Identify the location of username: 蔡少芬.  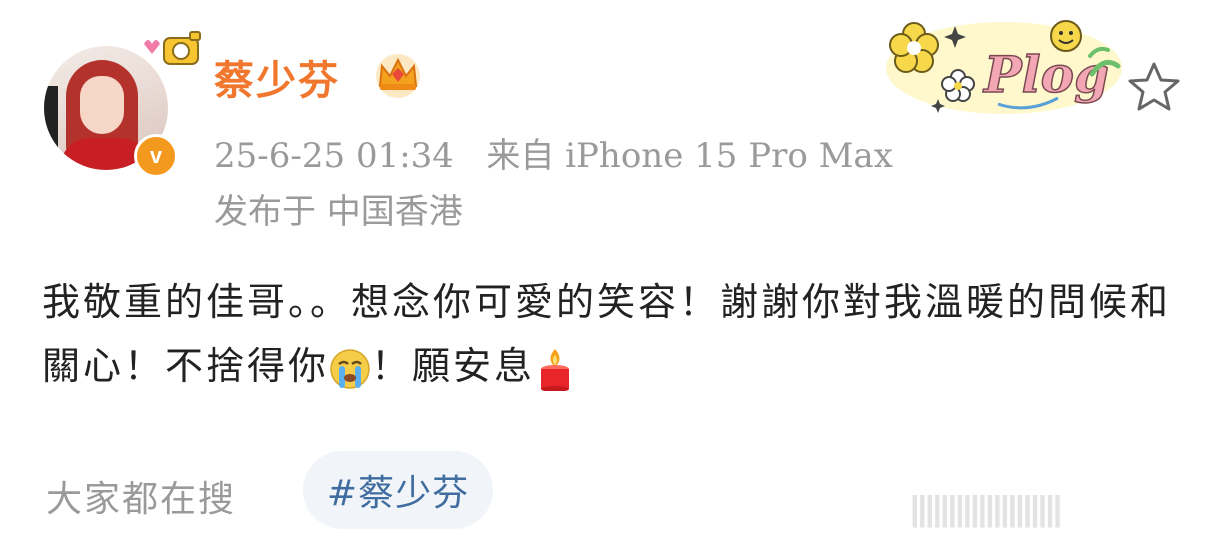
(277, 77).